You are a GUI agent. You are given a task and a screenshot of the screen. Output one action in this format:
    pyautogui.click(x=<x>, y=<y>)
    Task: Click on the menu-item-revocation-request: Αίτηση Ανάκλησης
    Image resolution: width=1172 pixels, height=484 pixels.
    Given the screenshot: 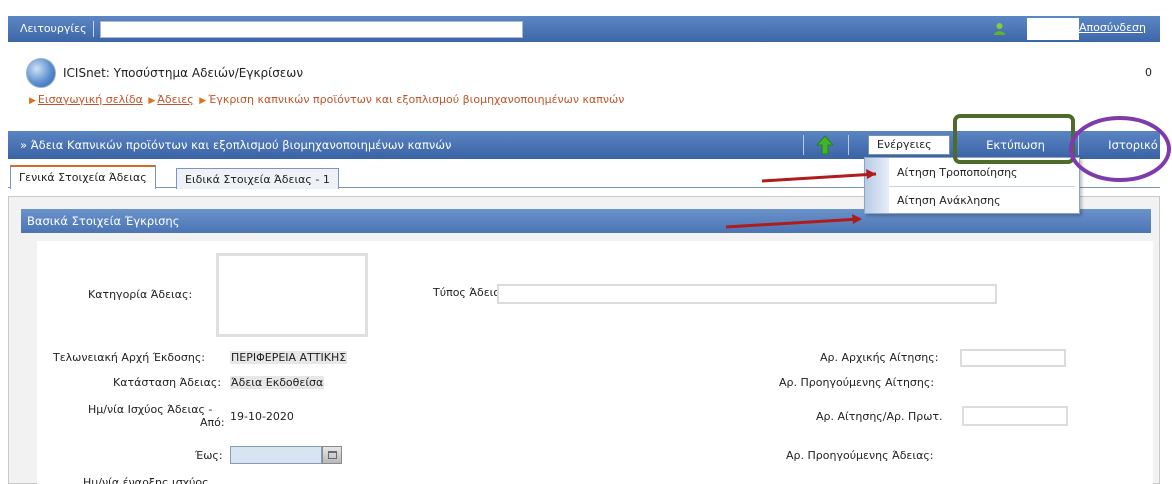 What is the action you would take?
    pyautogui.click(x=949, y=200)
    